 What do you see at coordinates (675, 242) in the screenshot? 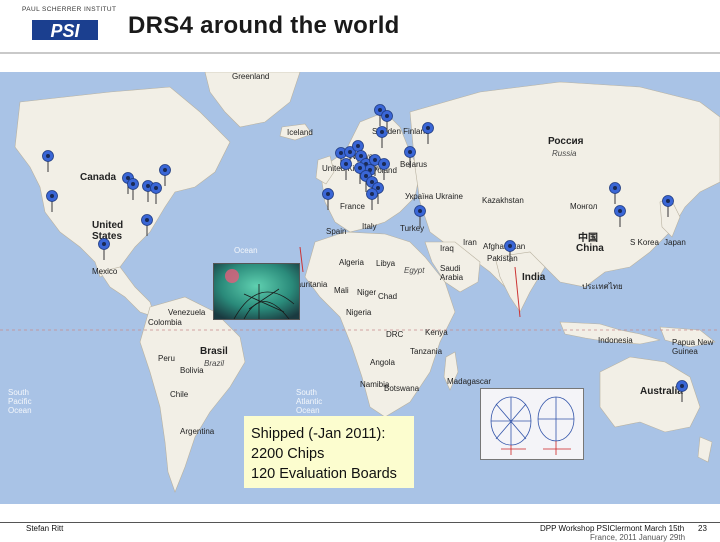
I see `label-japan: Japan` at bounding box center [675, 242].